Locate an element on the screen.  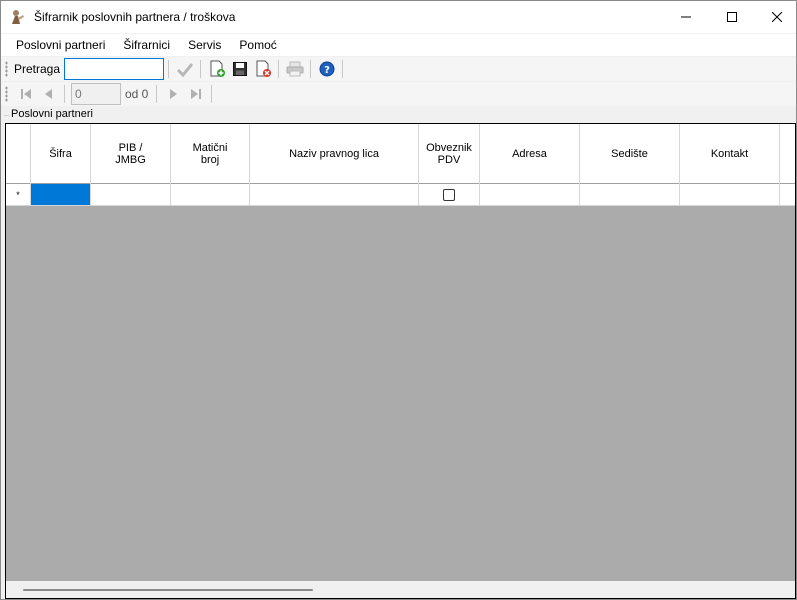
print-button is located at coordinates (294, 69).